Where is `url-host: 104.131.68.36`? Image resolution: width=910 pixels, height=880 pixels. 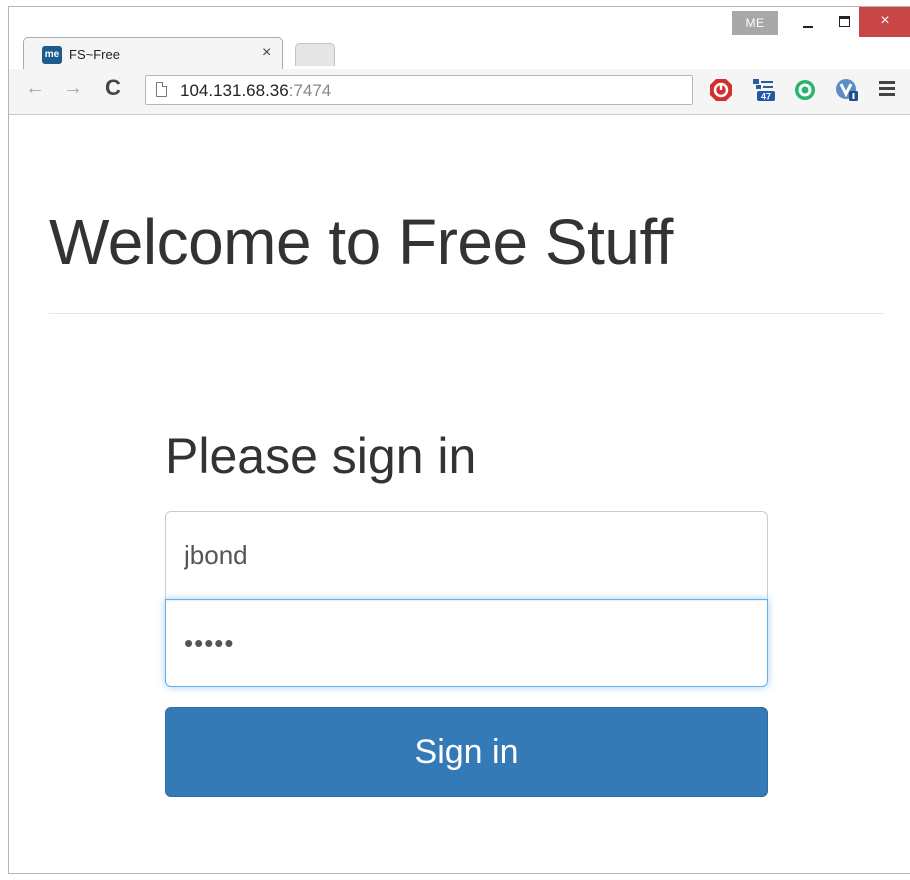
url-host: 104.131.68.36 is located at coordinates (234, 90).